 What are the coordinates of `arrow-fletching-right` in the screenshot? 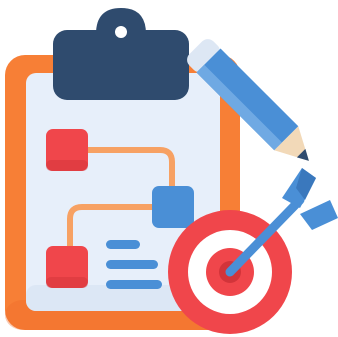 It's located at (319, 215).